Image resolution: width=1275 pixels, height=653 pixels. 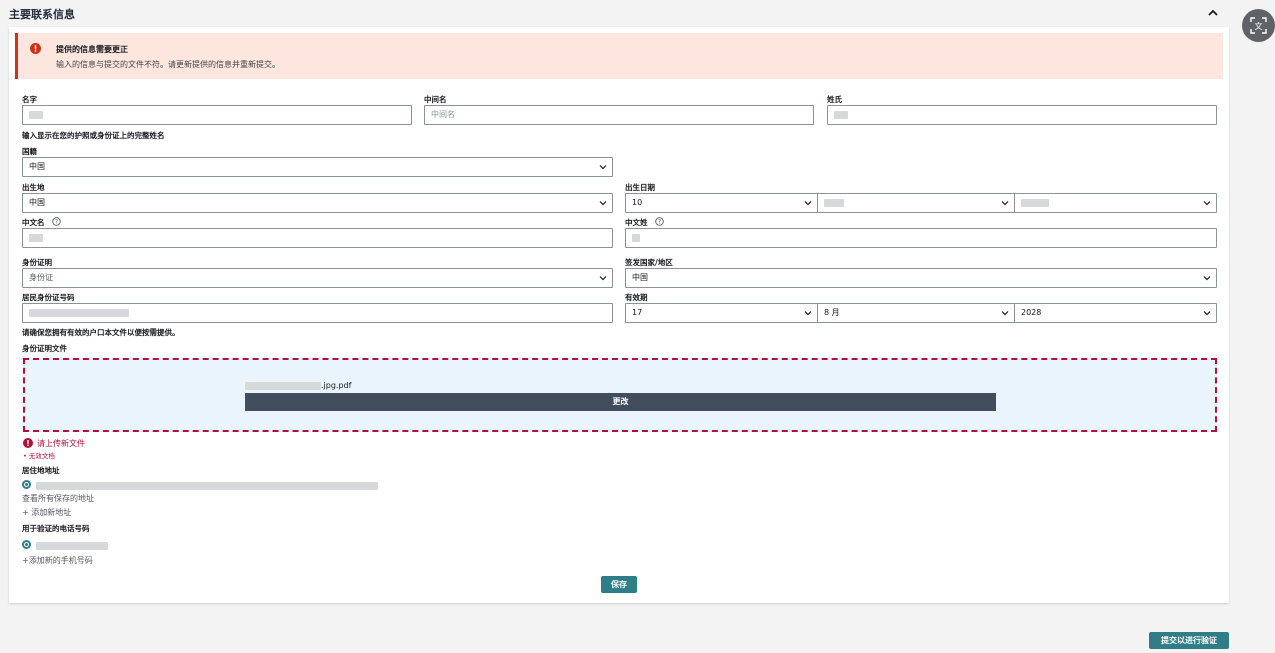 What do you see at coordinates (61, 443) in the screenshot?
I see `upload-error-text: 请上传新文件` at bounding box center [61, 443].